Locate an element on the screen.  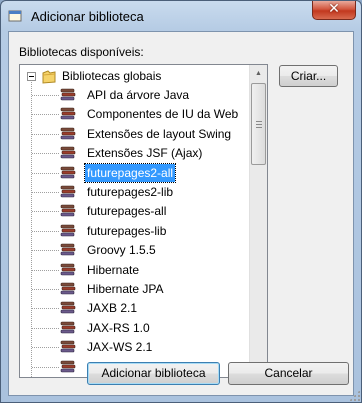
library-item-label: Extensões JSF (Ajax) is located at coordinates (145, 153).